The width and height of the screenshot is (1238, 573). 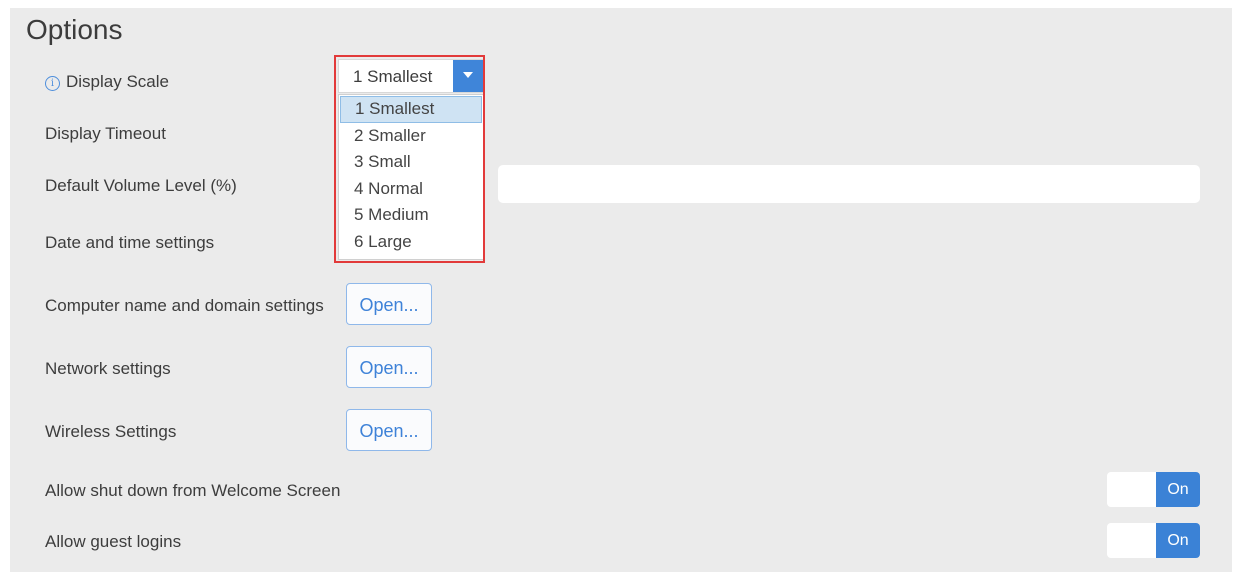 What do you see at coordinates (113, 541) in the screenshot?
I see `allow-guest-label: Allow guest logins` at bounding box center [113, 541].